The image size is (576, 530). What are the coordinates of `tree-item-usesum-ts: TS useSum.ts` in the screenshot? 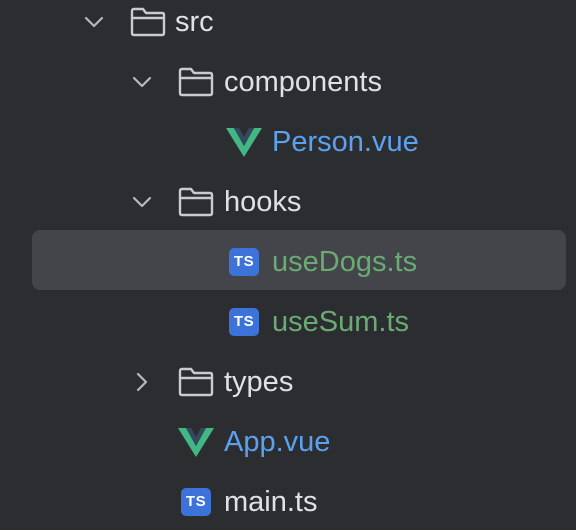 It's located at (288, 322).